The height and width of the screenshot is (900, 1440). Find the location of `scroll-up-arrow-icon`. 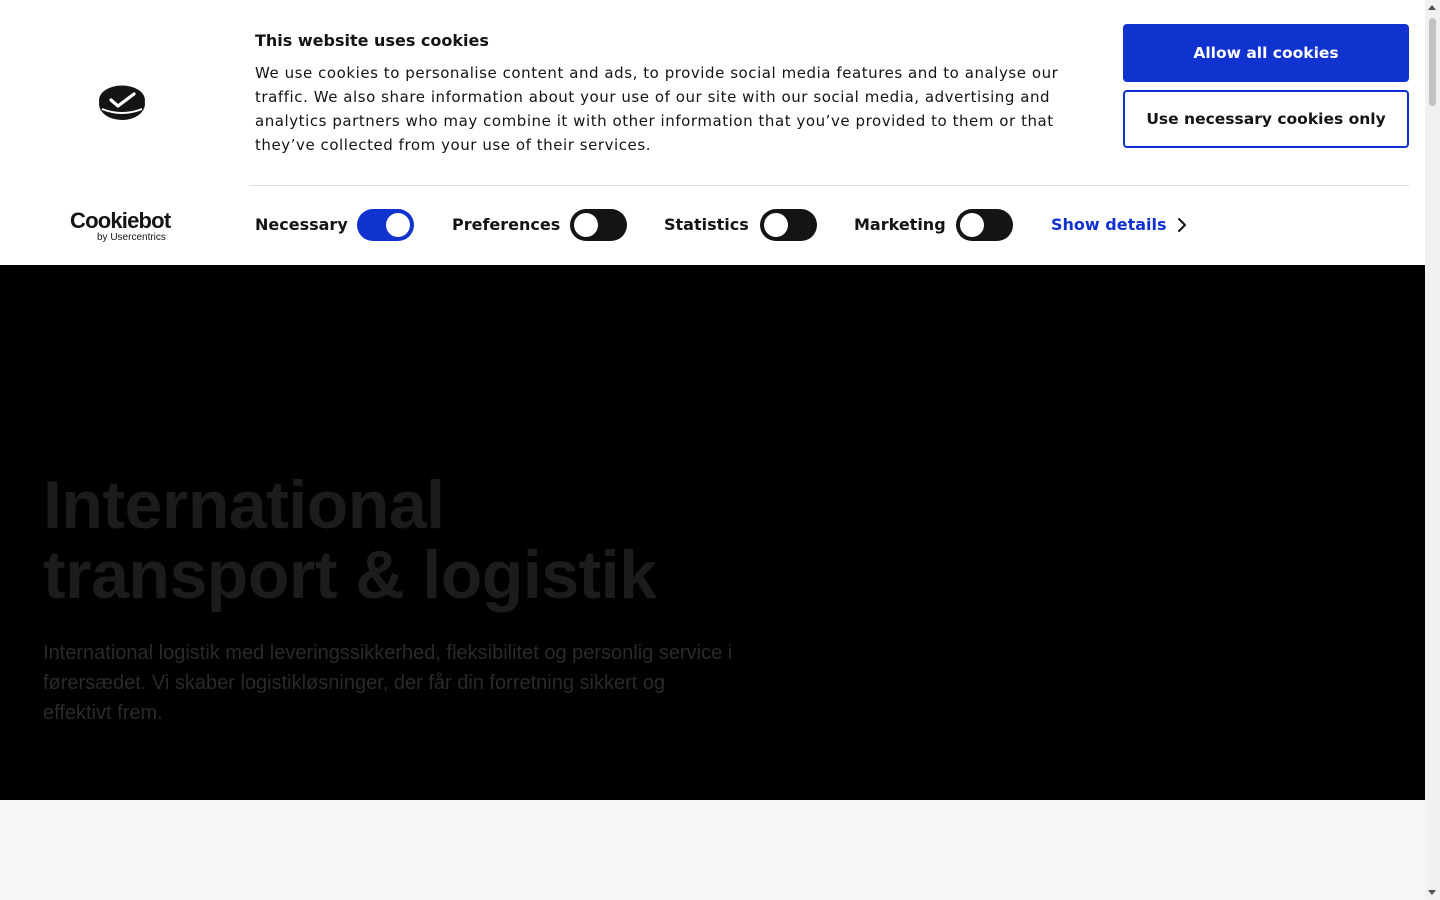

scroll-up-arrow-icon is located at coordinates (1432, 7).